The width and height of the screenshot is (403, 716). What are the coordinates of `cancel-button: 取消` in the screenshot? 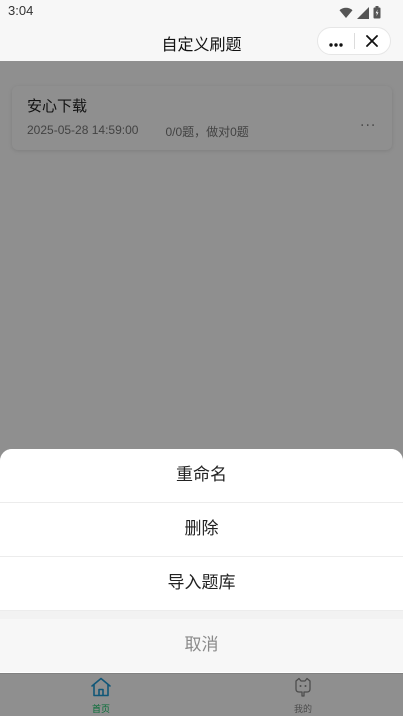 It's located at (201, 645).